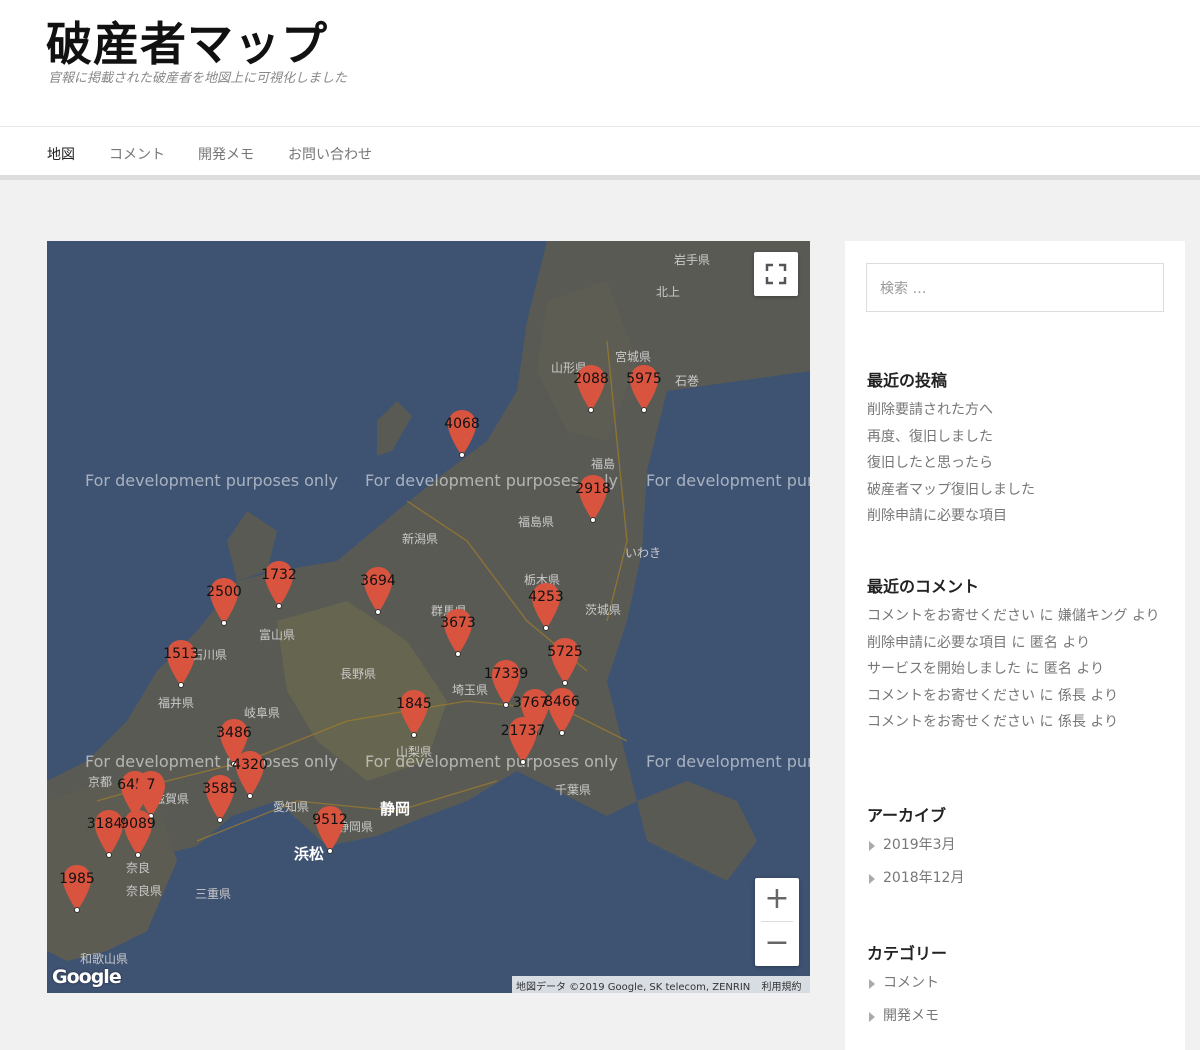  I want to click on list-item: 再度、復旧しました, so click(1017, 437).